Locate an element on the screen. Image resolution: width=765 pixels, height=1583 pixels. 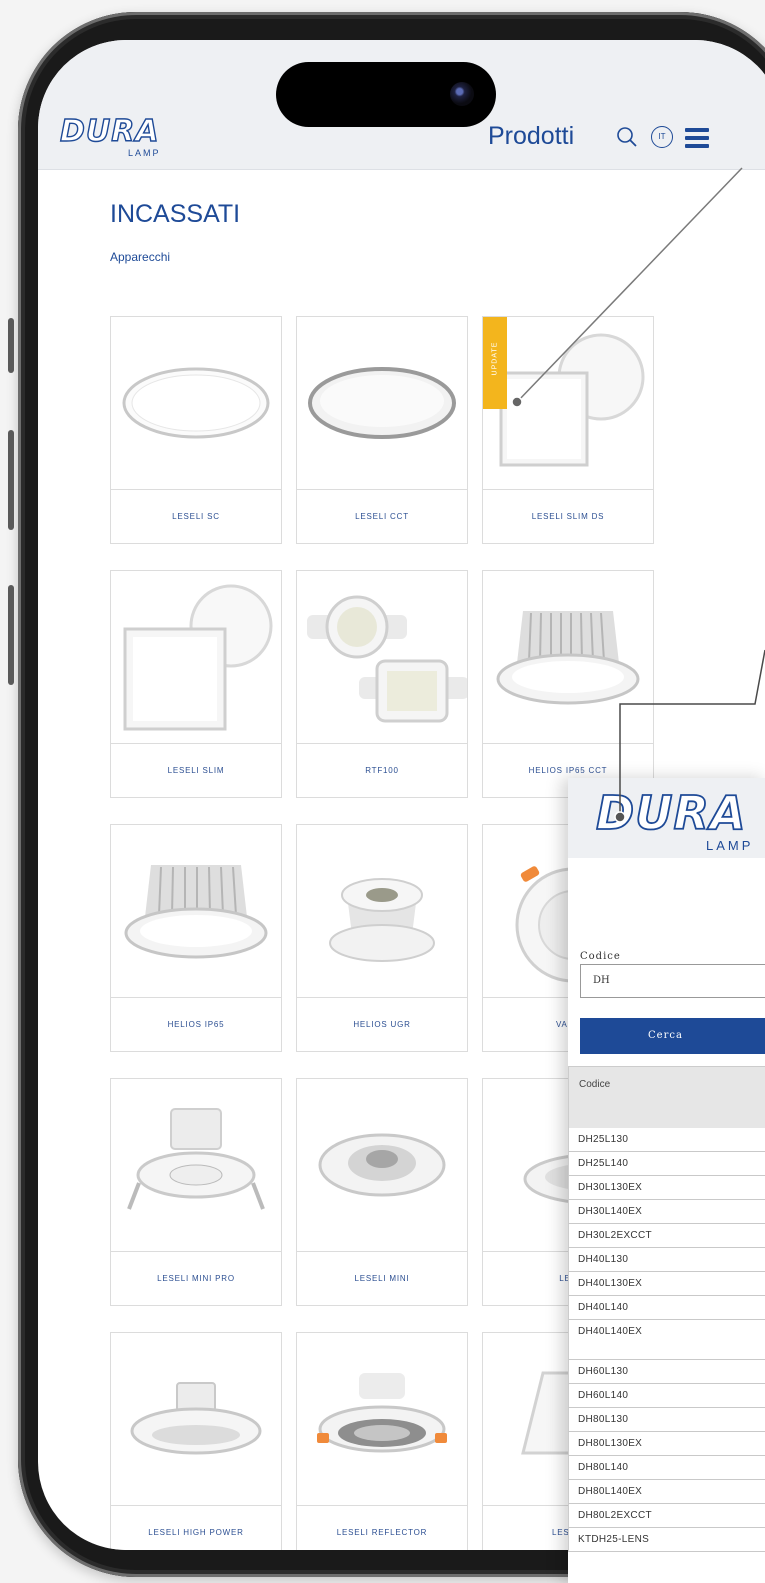
language-icon: IT is located at coordinates (662, 137).